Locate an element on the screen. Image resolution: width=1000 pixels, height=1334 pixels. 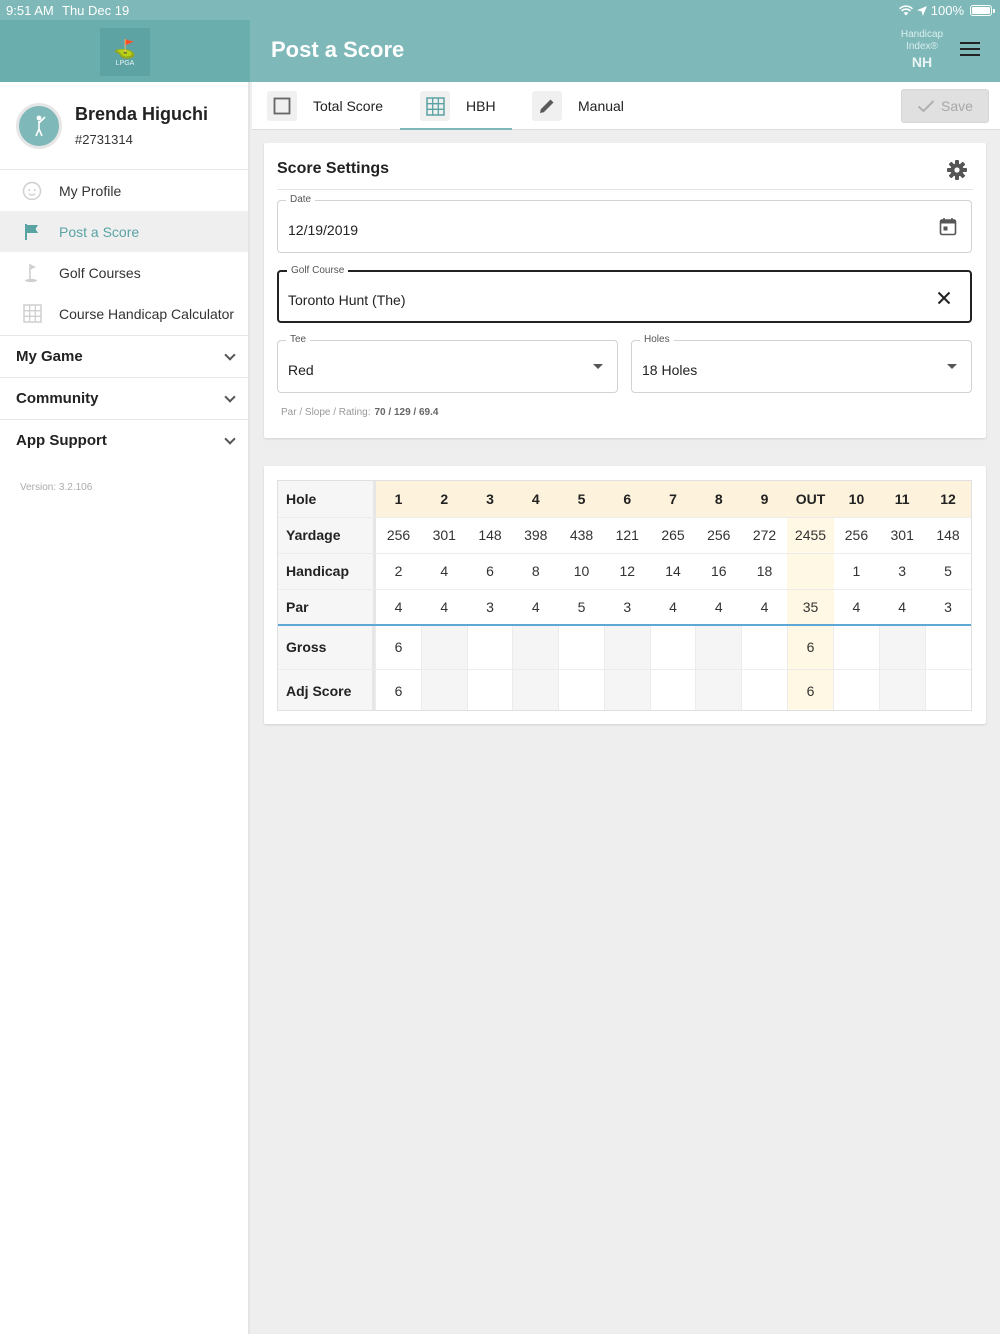
sidebar-group-my-game: My Game is located at coordinates (124, 356).